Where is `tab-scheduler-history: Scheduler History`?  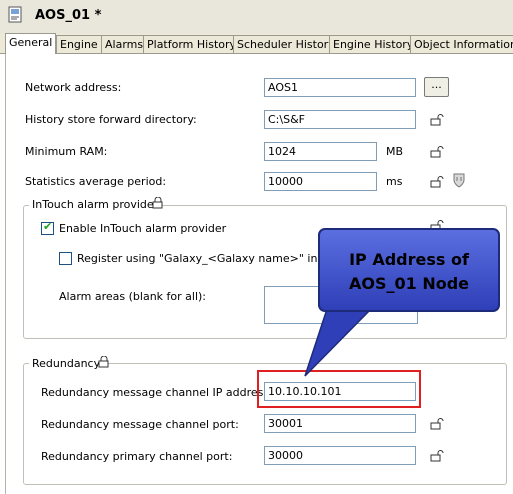 tab-scheduler-history: Scheduler History is located at coordinates (286, 44).